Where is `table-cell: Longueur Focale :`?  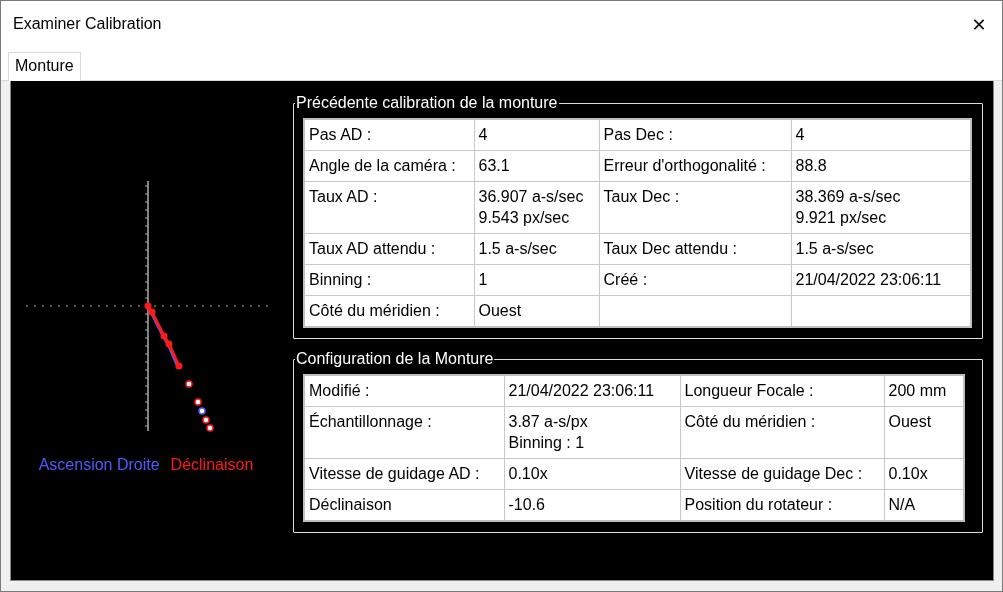 table-cell: Longueur Focale : is located at coordinates (782, 391).